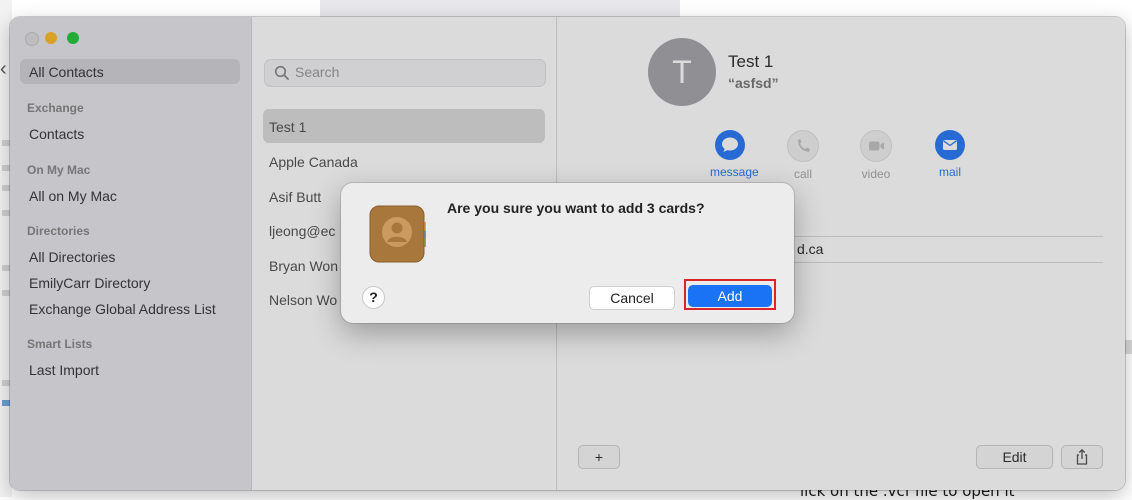 This screenshot has height=500, width=1132. Describe the element at coordinates (576, 208) in the screenshot. I see `dialog-message: Are you sure you want to add 3 cards?` at that location.